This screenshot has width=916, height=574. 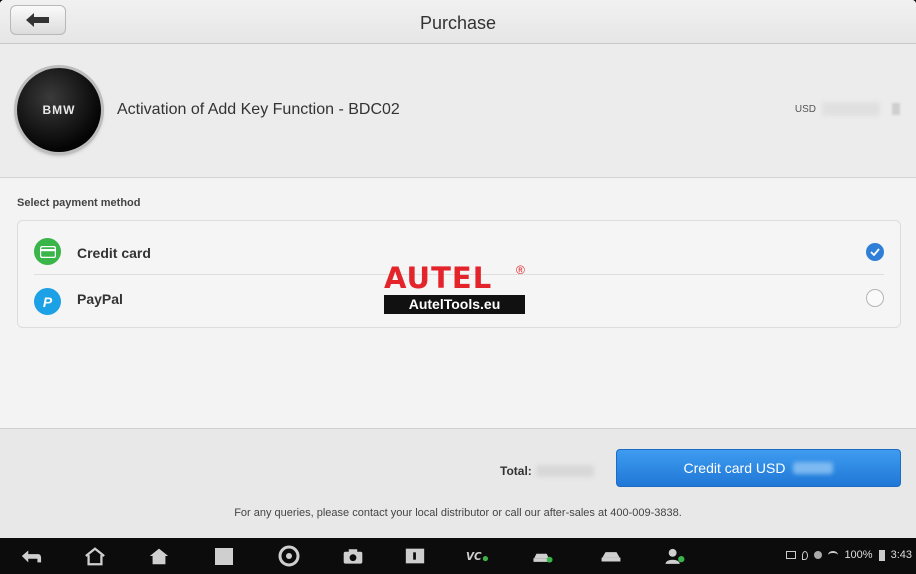 What do you see at coordinates (901, 555) in the screenshot?
I see `clock: 3:43` at bounding box center [901, 555].